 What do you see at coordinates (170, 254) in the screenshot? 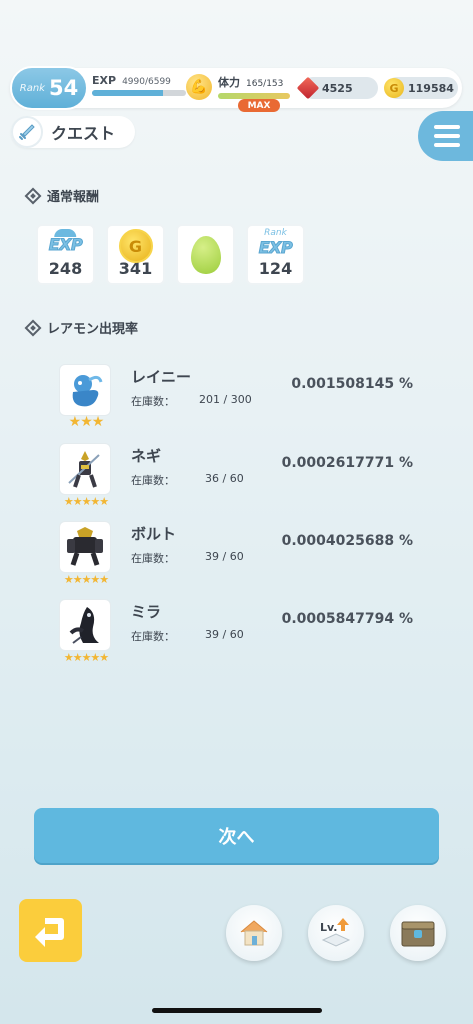
I see `reward-list: EXP 248 G 341 Rank EXP 124` at bounding box center [170, 254].